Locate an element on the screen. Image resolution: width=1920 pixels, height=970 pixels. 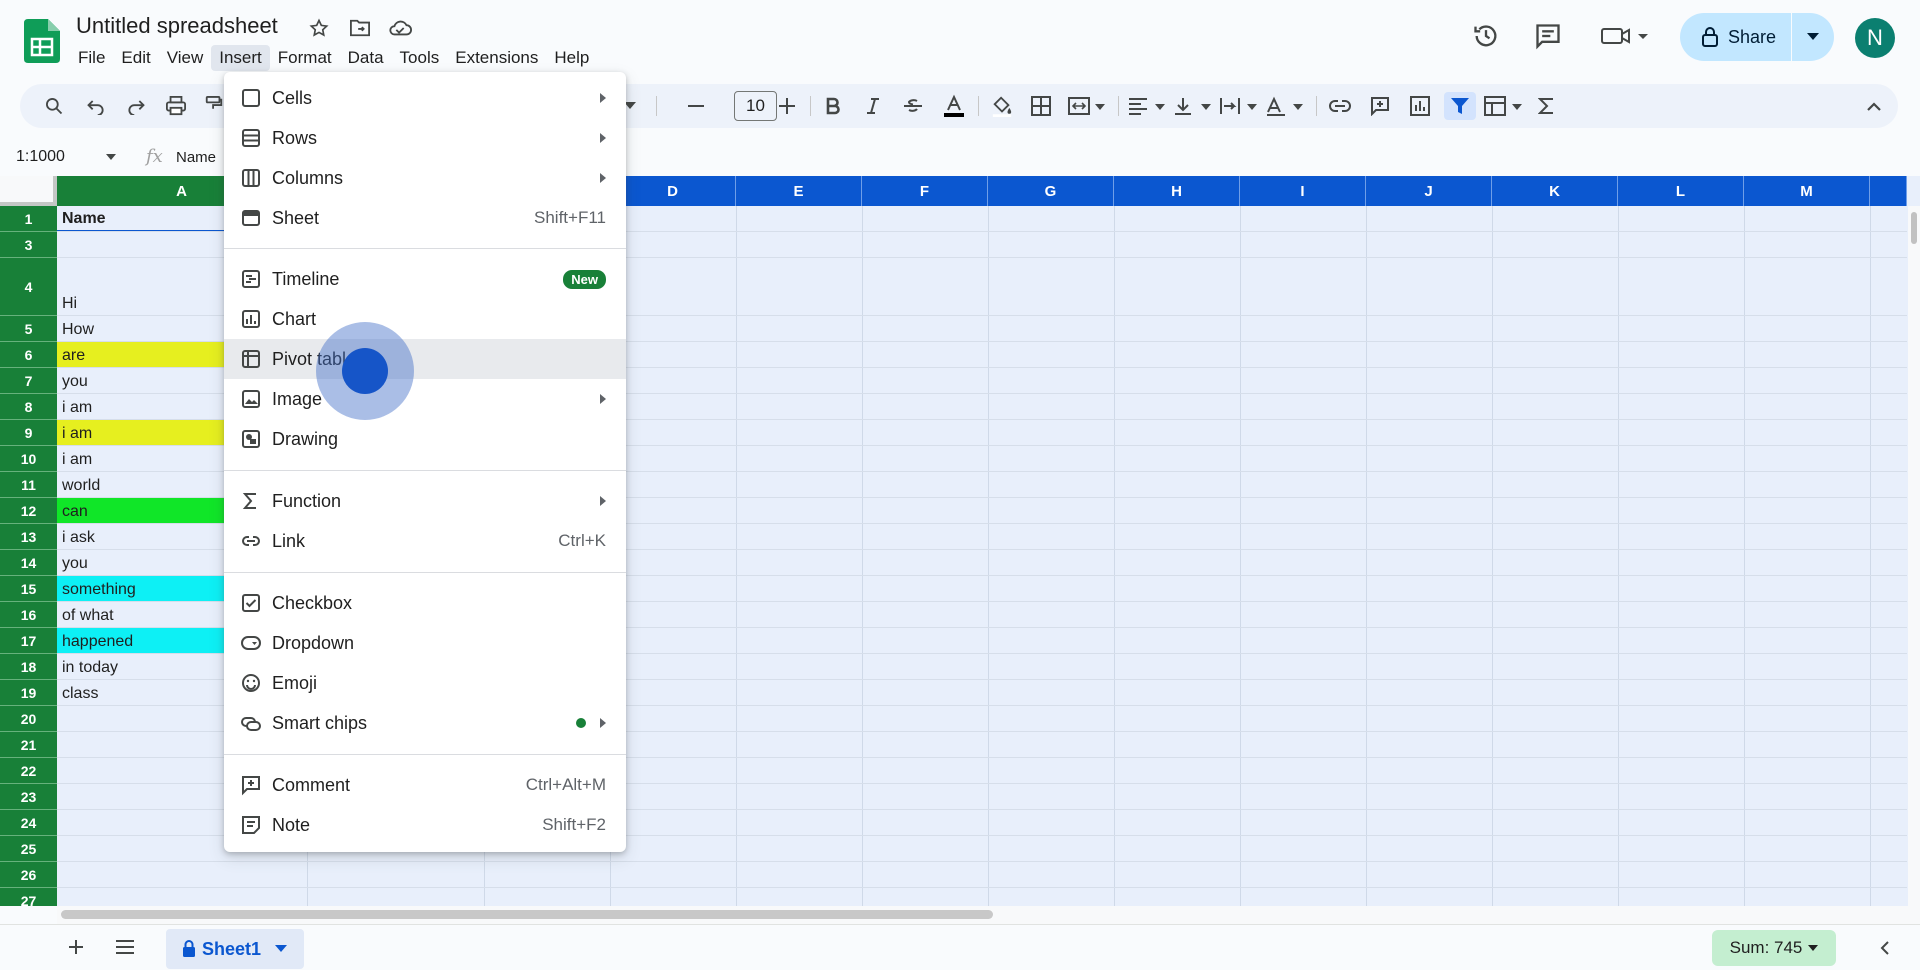
menu-item-columns: Columns is located at coordinates (425, 178).